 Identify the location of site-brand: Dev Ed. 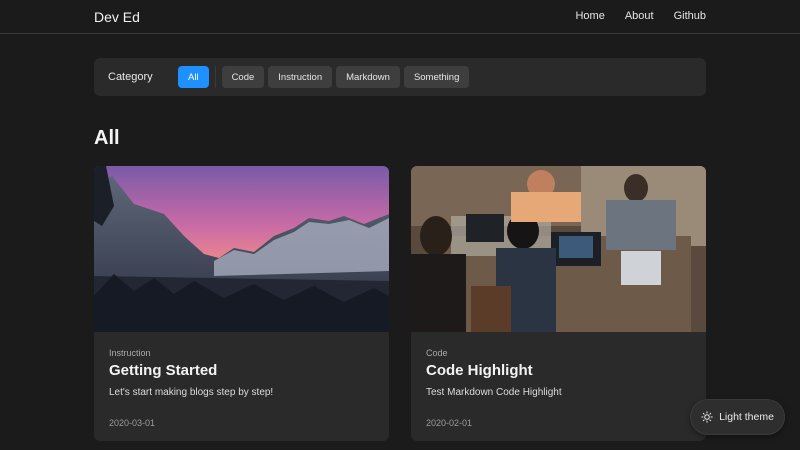
(117, 17).